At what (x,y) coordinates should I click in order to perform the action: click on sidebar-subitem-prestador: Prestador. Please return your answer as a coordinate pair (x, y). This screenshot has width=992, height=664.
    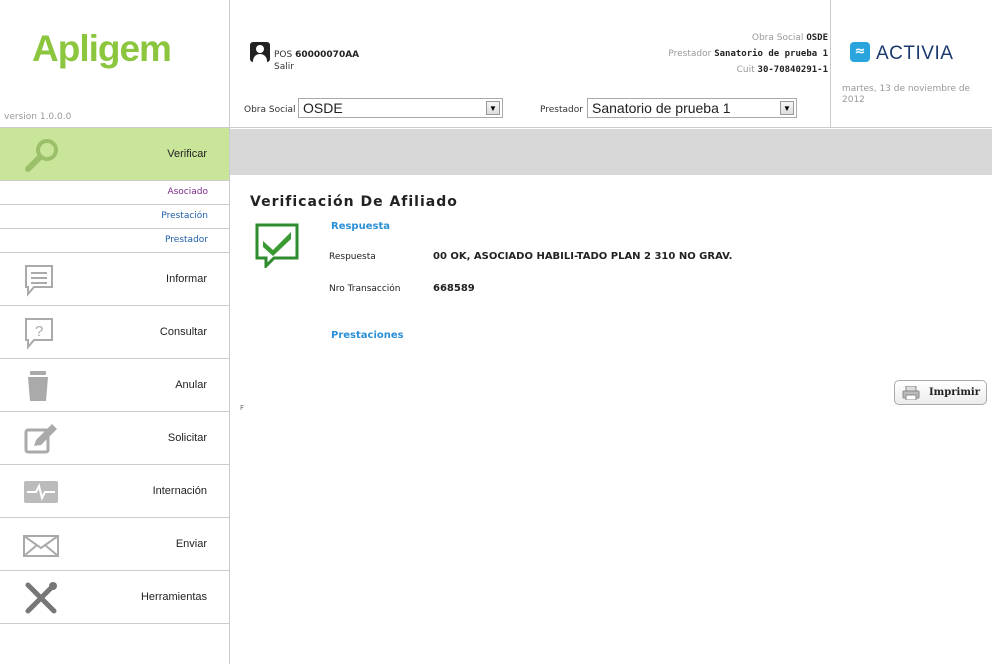
    Looking at the image, I should click on (114, 241).